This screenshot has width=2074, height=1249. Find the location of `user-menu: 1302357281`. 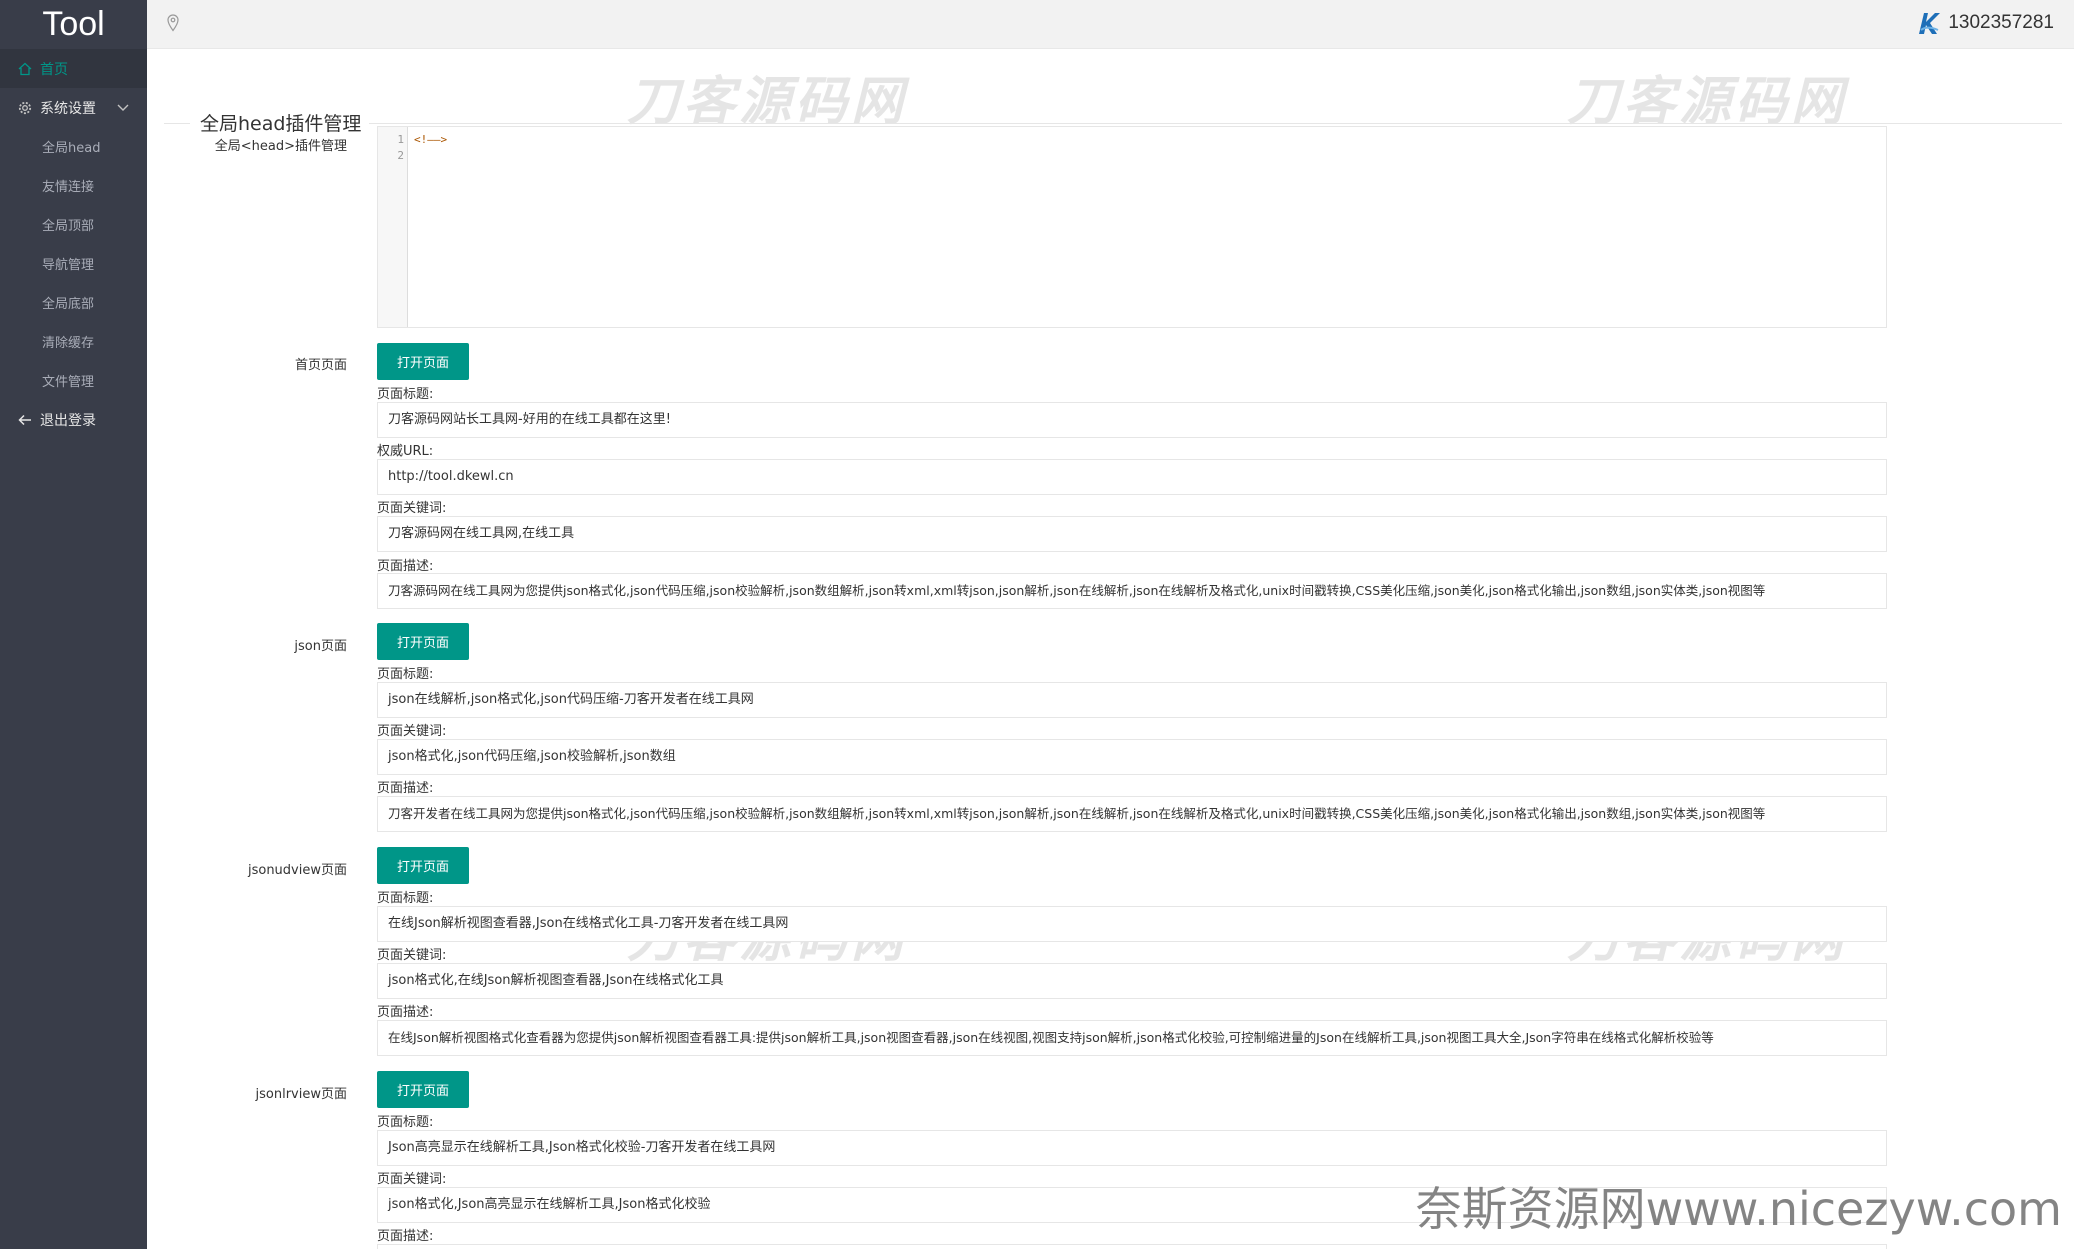

user-menu: 1302357281 is located at coordinates (1985, 23).